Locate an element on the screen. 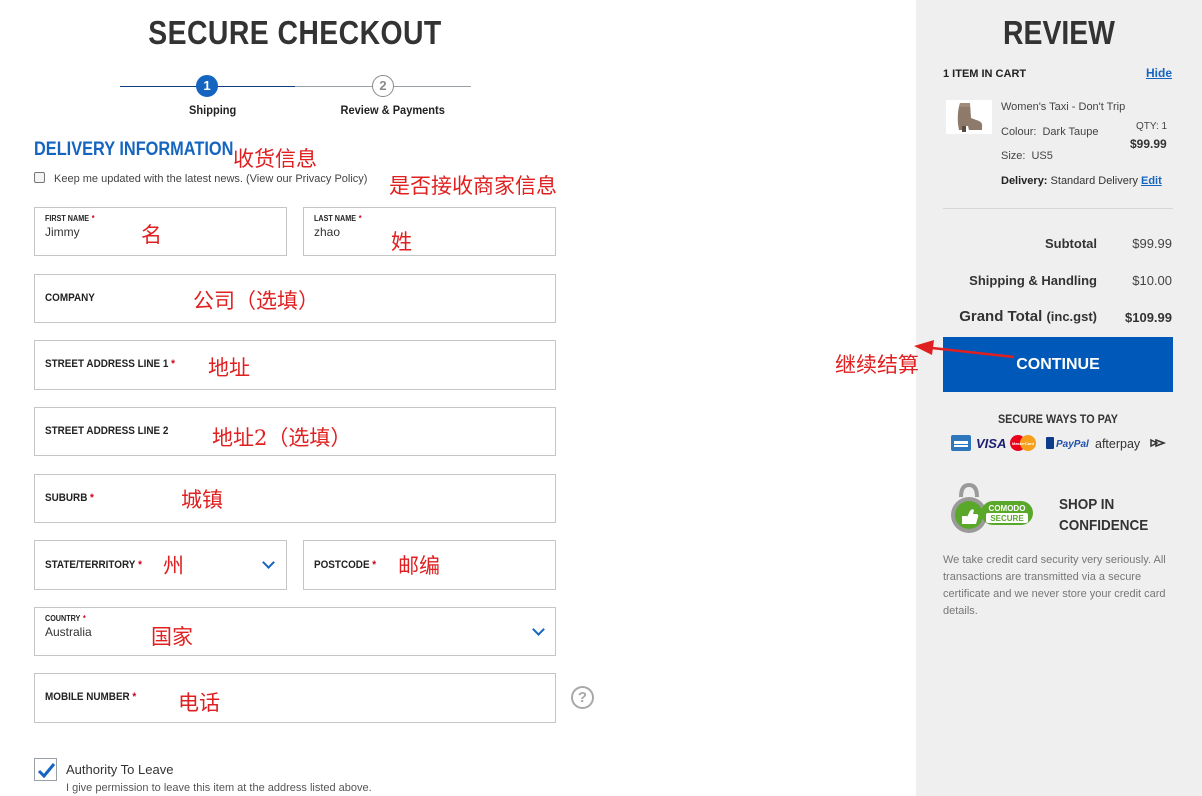 Image resolution: width=1202 pixels, height=796 pixels. secure-ways-to-pay-label: SECURE WAYS TO PAY is located at coordinates (1058, 419).